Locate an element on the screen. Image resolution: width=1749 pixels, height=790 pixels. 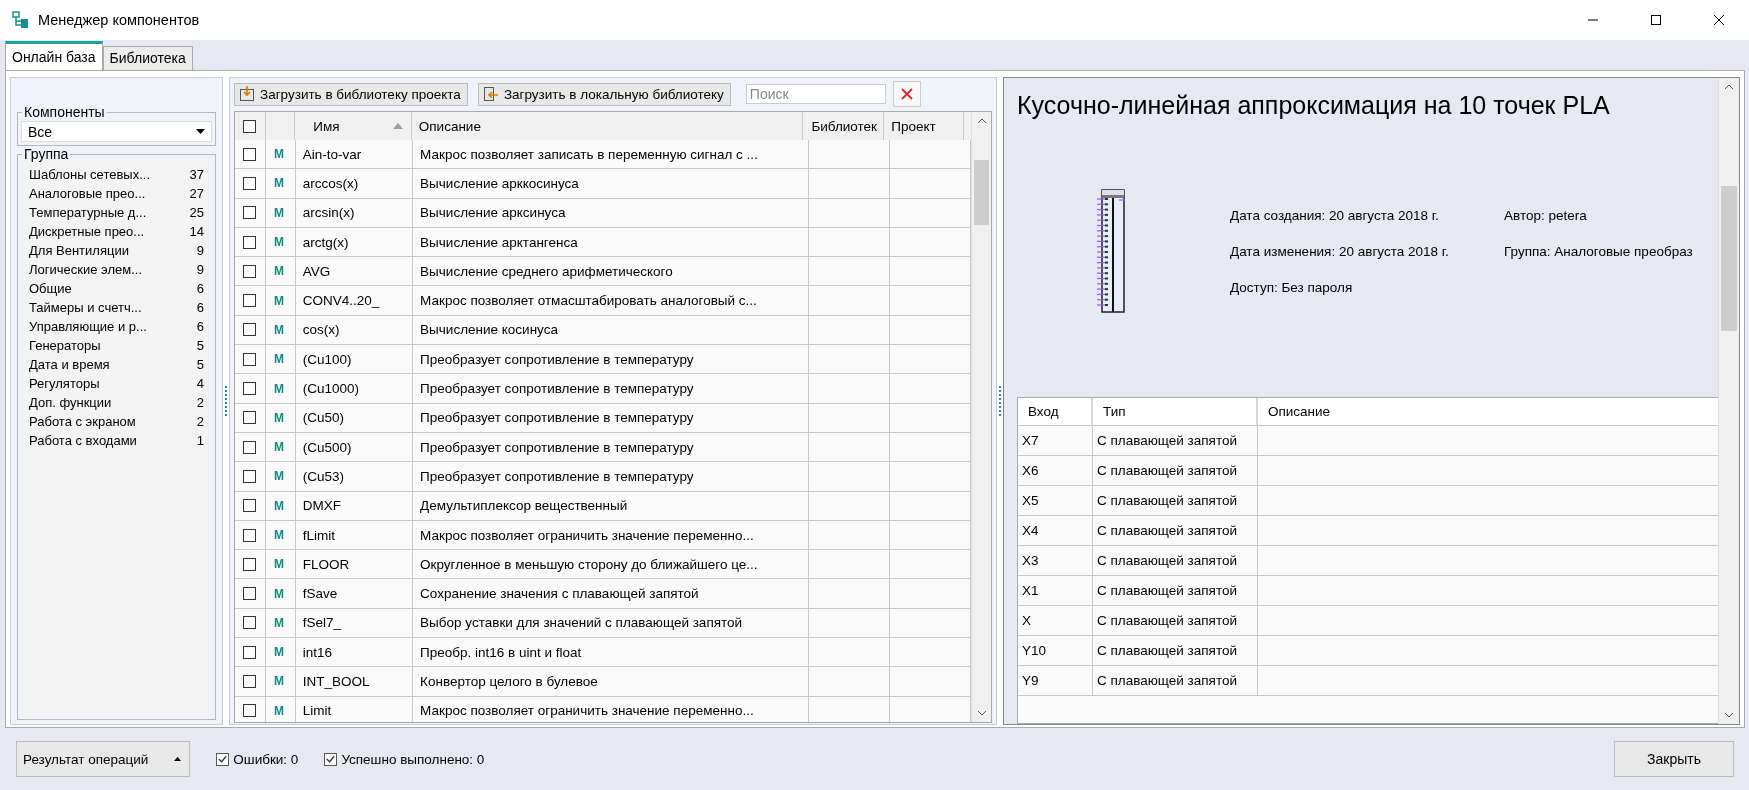
group-name: Доп. функции is located at coordinates (70, 402).